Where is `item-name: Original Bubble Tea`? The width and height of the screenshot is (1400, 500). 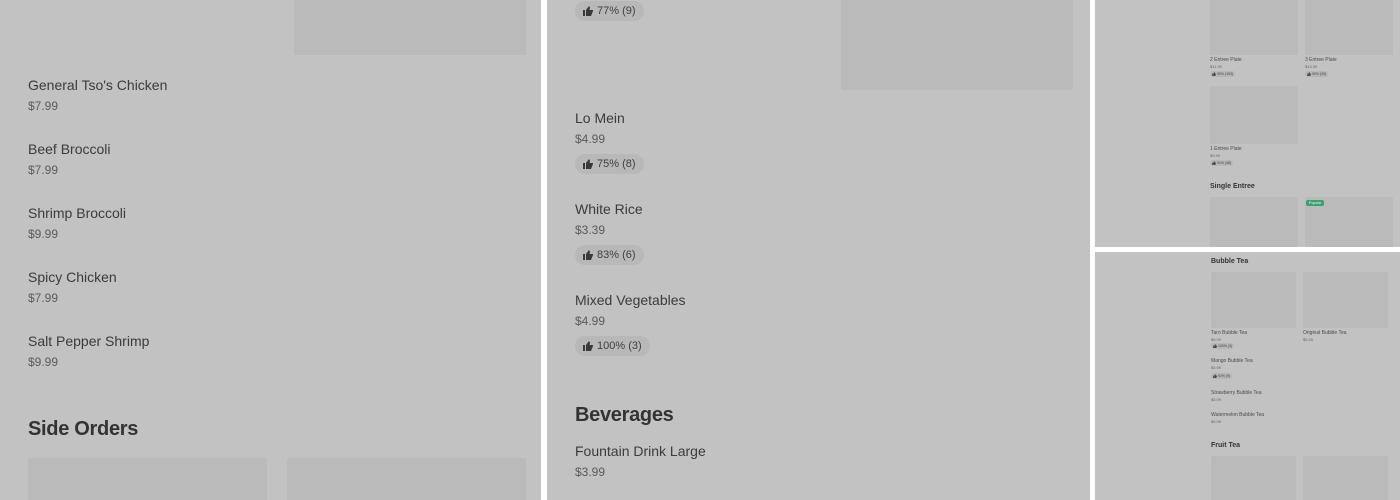 item-name: Original Bubble Tea is located at coordinates (1325, 333).